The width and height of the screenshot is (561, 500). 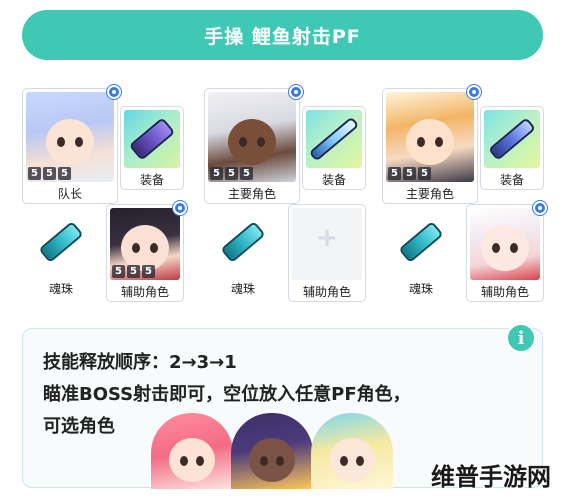 I want to click on leader-card: 5 5 5 队长, so click(x=71, y=144).